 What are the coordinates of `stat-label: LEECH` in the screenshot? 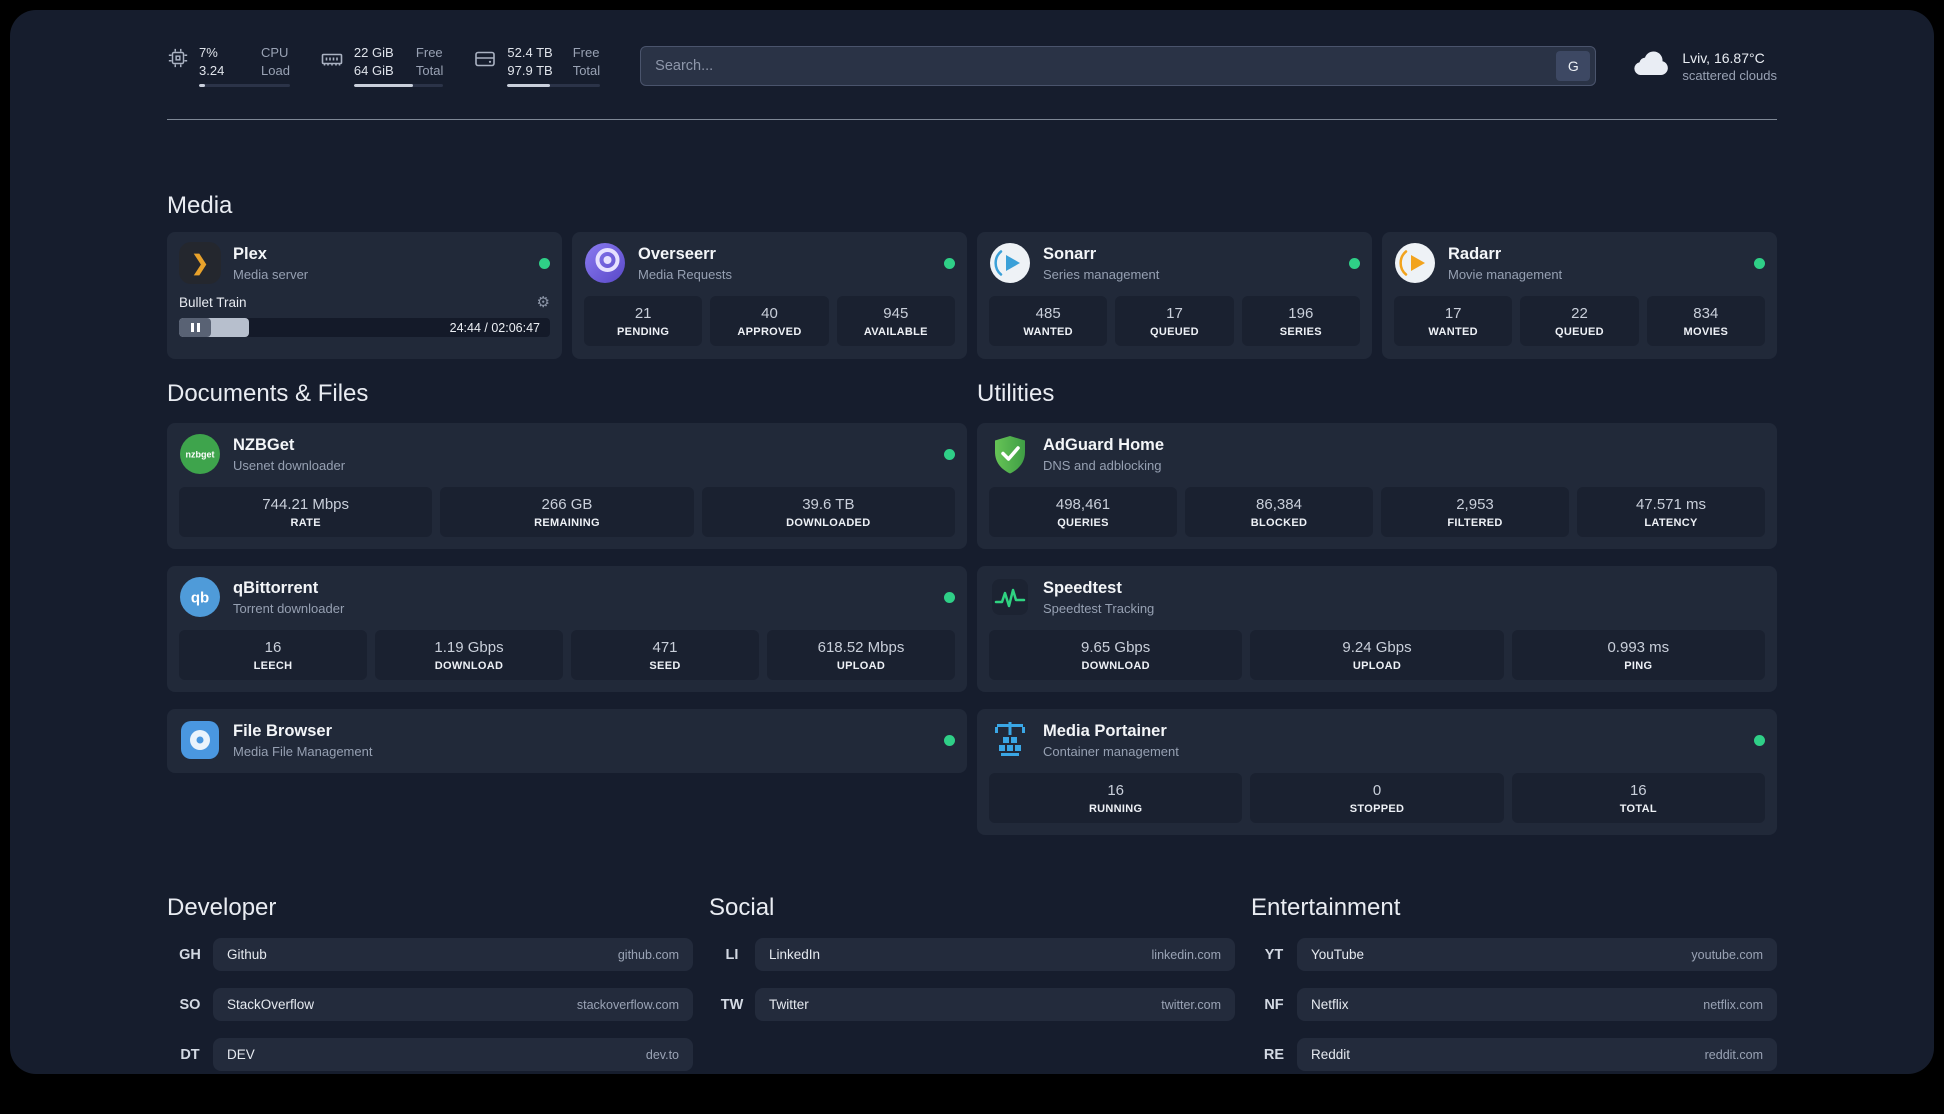 It's located at (273, 666).